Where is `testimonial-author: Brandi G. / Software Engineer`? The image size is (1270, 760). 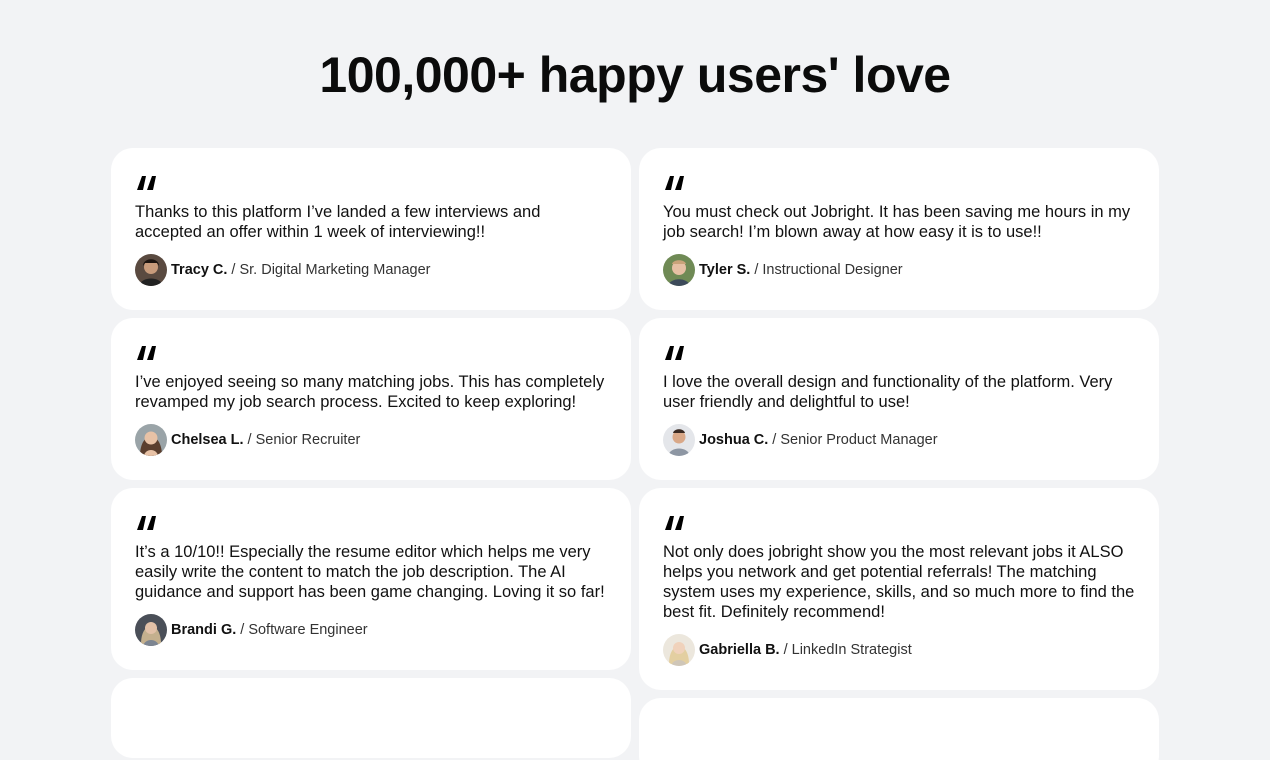 testimonial-author: Brandi G. / Software Engineer is located at coordinates (371, 630).